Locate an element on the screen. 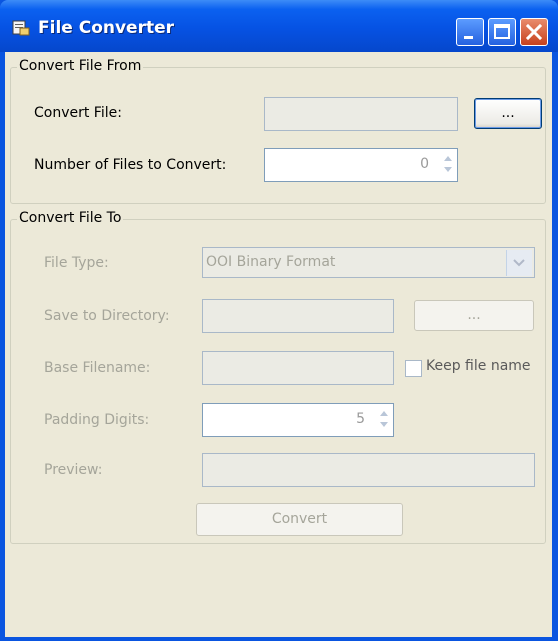 Image resolution: width=558 pixels, height=641 pixels. chevron-down-icon is located at coordinates (519, 263).